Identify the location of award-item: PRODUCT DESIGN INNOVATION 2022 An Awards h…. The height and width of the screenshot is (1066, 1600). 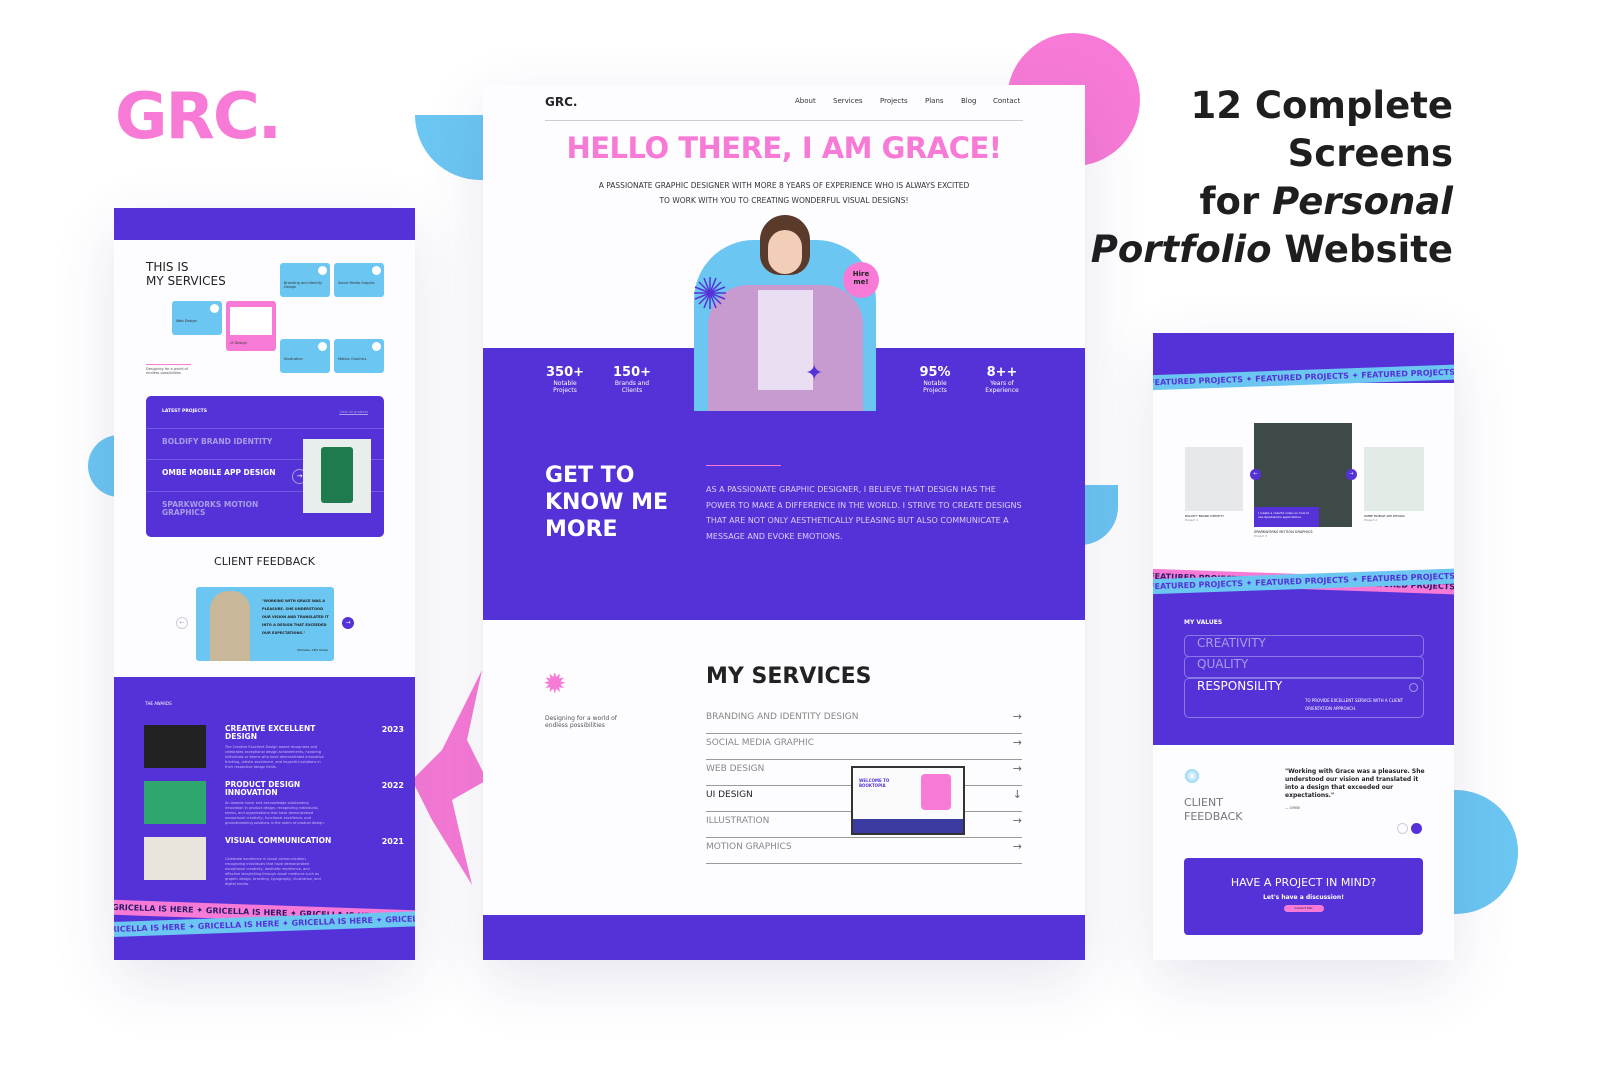
(274, 806).